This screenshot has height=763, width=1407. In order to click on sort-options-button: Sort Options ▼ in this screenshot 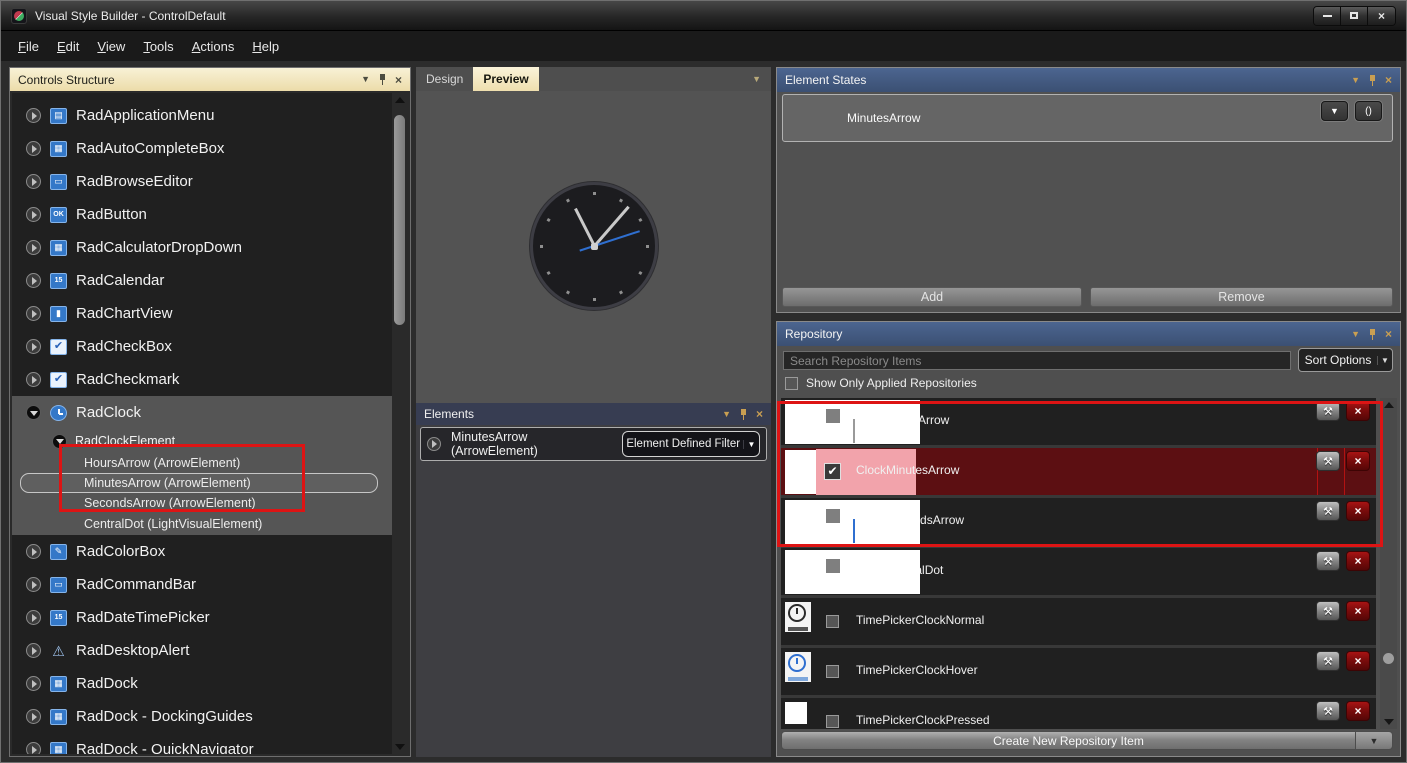, I will do `click(1345, 360)`.